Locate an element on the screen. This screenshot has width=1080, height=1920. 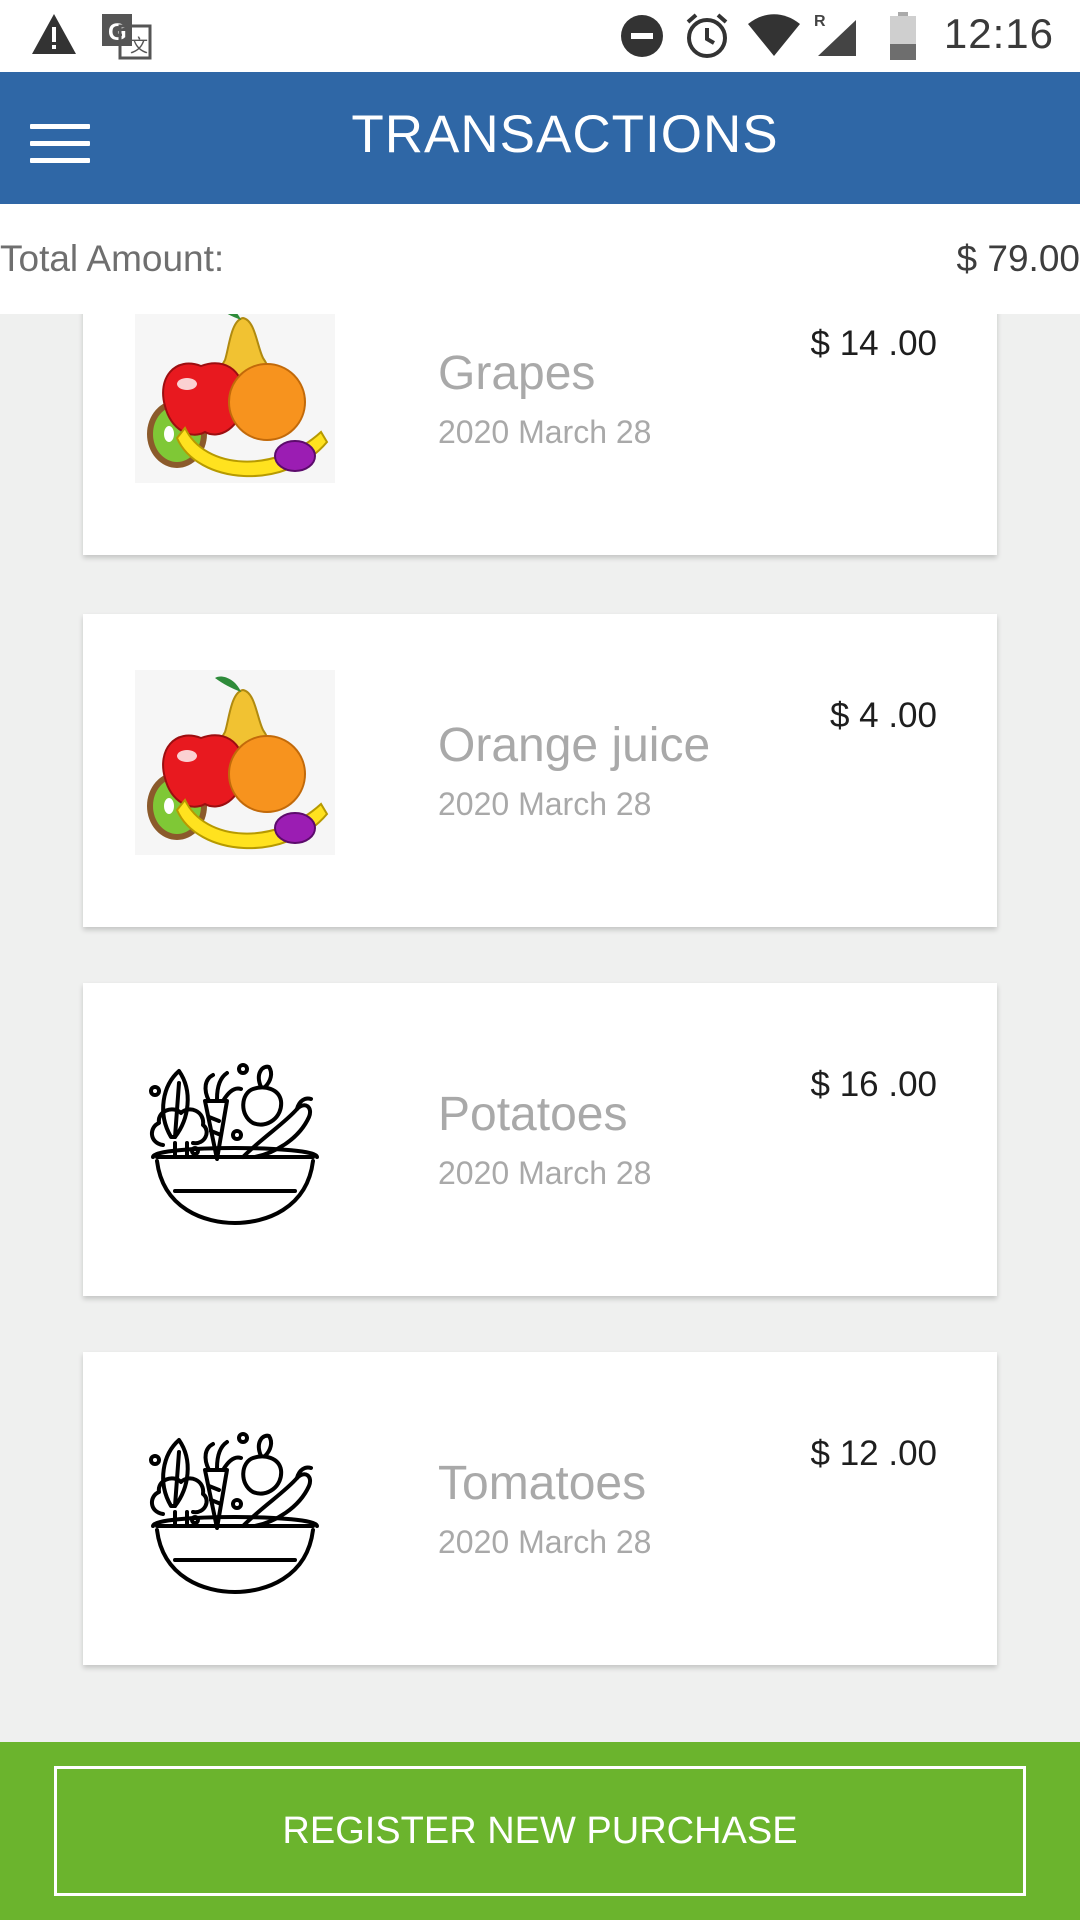
transaction-price: $ 4 .00 is located at coordinates (883, 715).